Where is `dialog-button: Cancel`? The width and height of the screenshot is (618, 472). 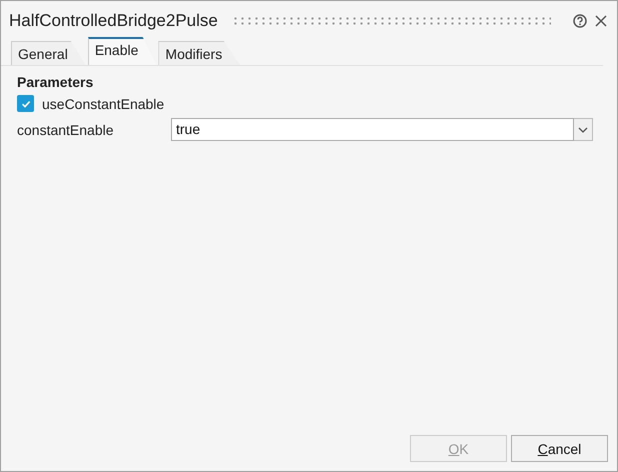
dialog-button: Cancel is located at coordinates (559, 448).